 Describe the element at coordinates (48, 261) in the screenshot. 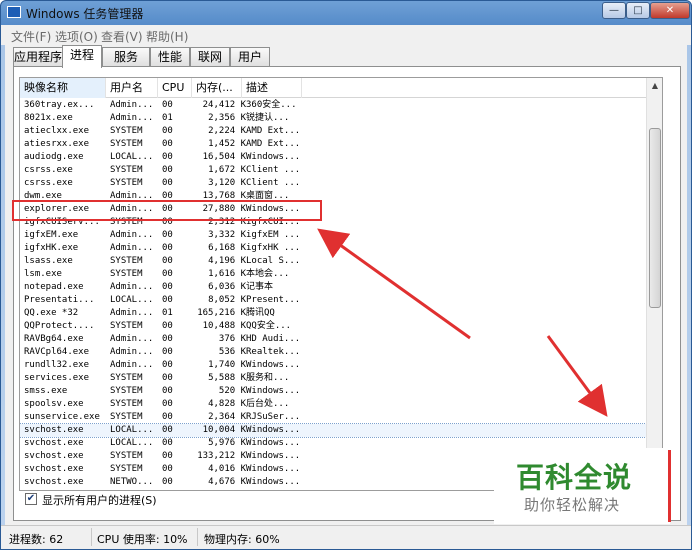

I see `cell-image-name: lsass.exe` at that location.